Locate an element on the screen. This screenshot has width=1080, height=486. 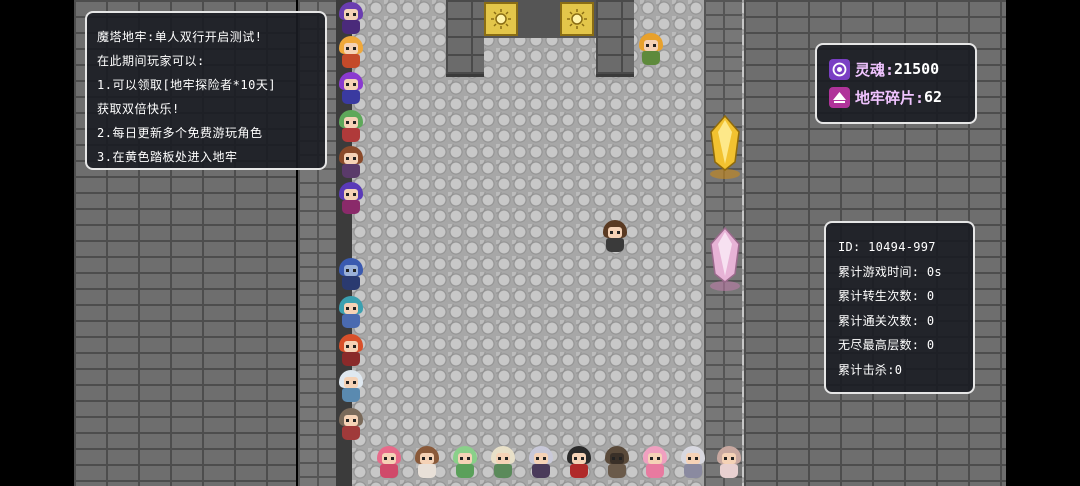
player-character is located at coordinates (615, 237).